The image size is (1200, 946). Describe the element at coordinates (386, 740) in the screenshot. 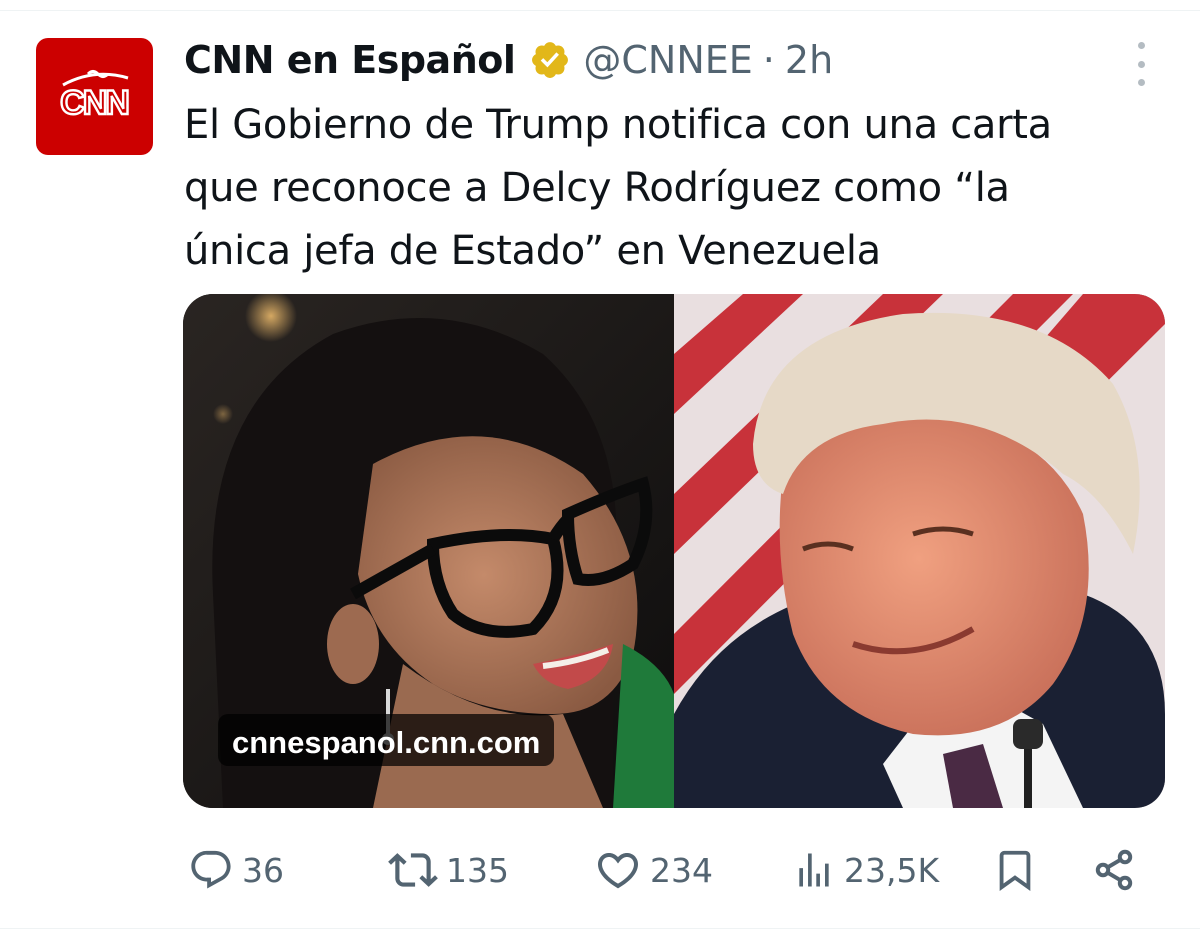

I see `link-domain-label: cnnespanol.cnn.com` at that location.